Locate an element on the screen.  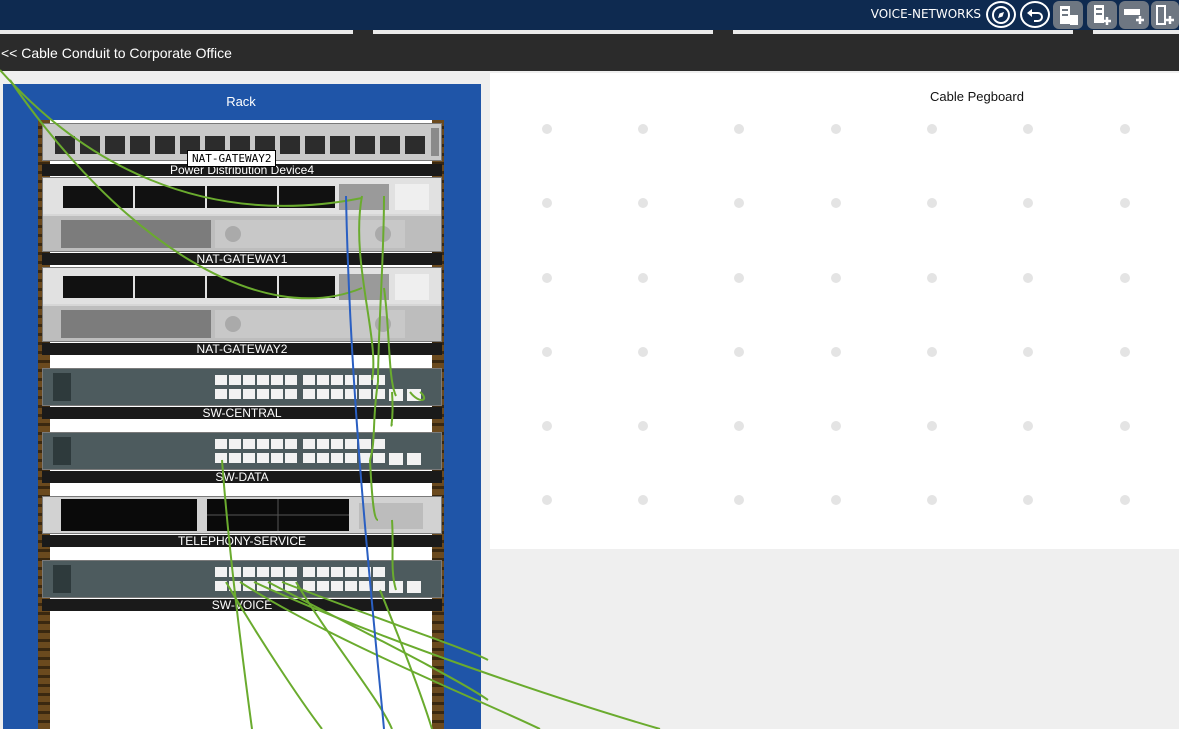
device-label-nat-gateway2: NAT-GATEWAY2 is located at coordinates (242, 349).